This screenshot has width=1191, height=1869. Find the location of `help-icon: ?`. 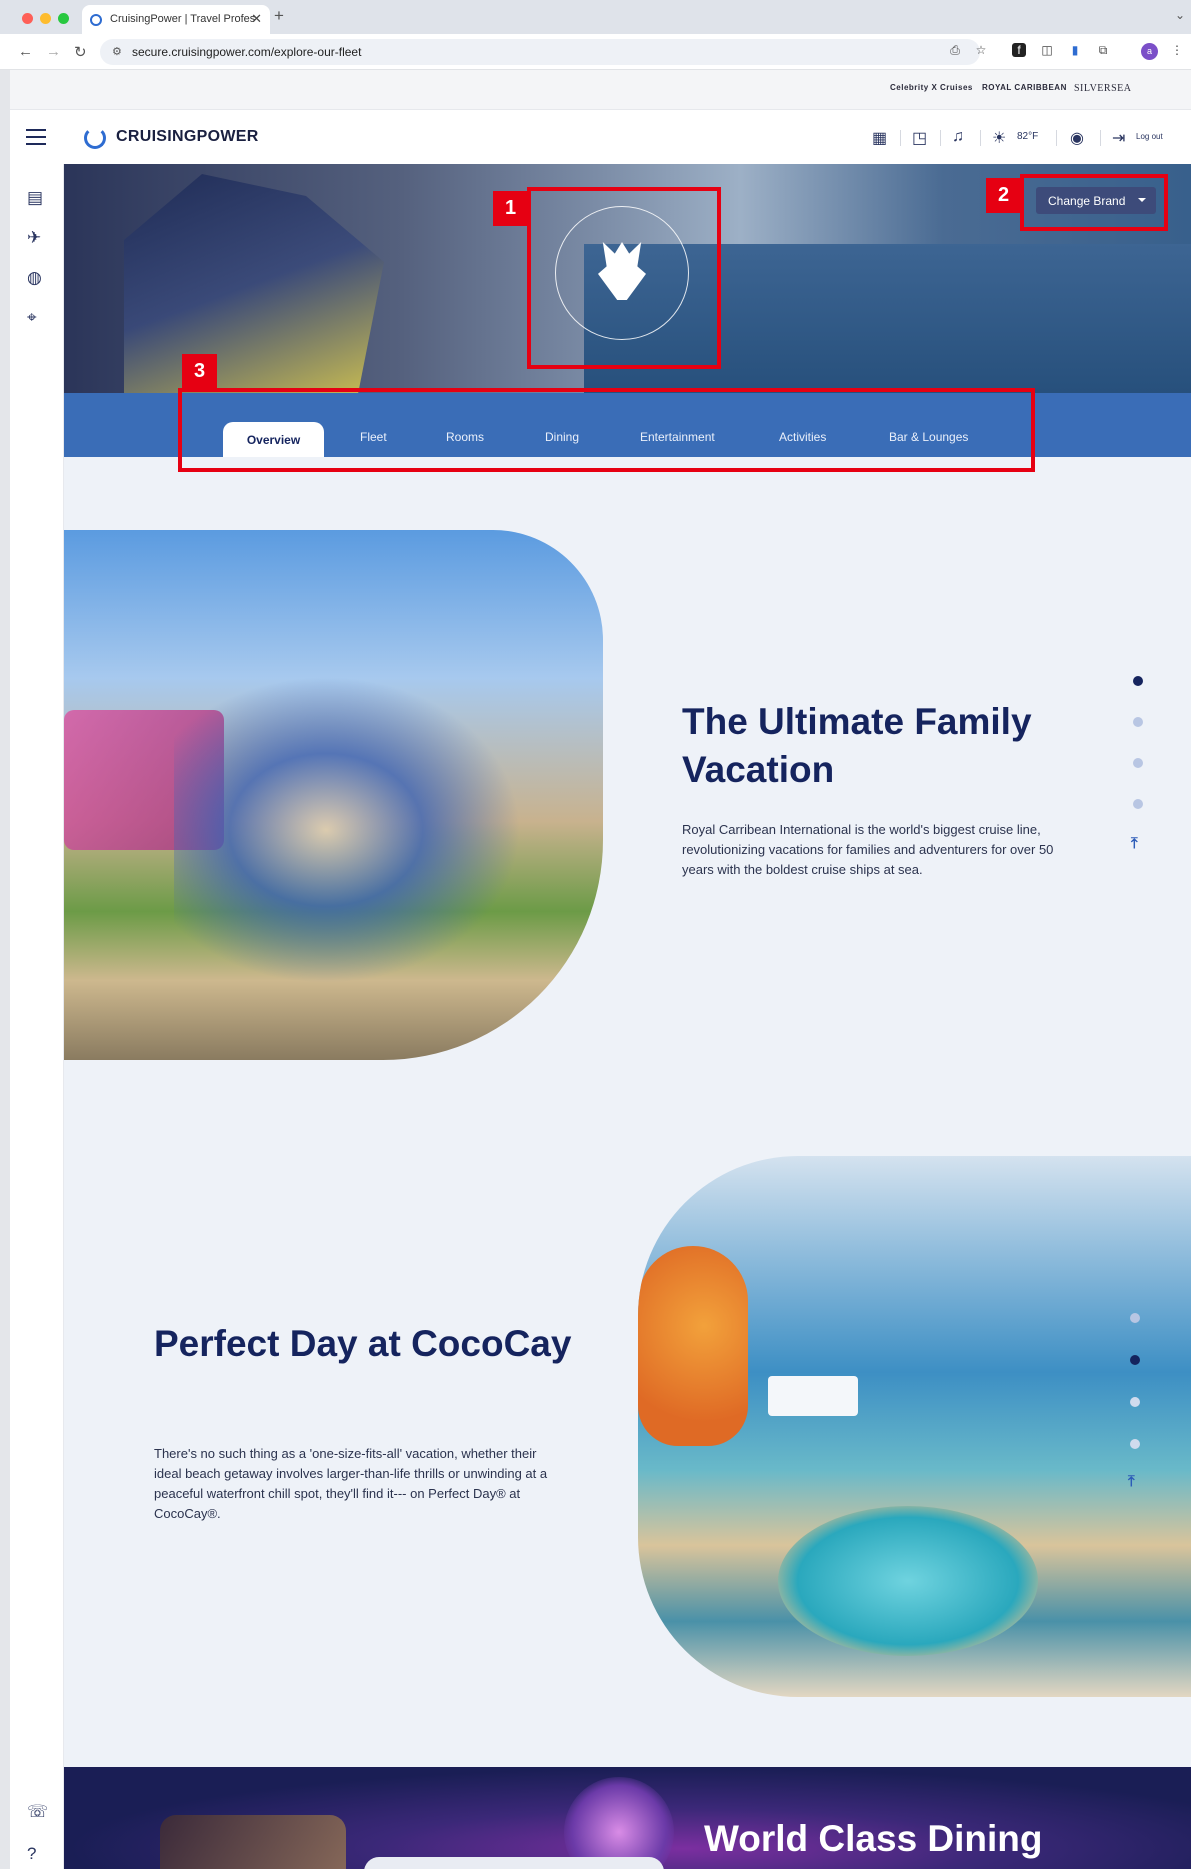

help-icon: ? is located at coordinates (31, 1854).